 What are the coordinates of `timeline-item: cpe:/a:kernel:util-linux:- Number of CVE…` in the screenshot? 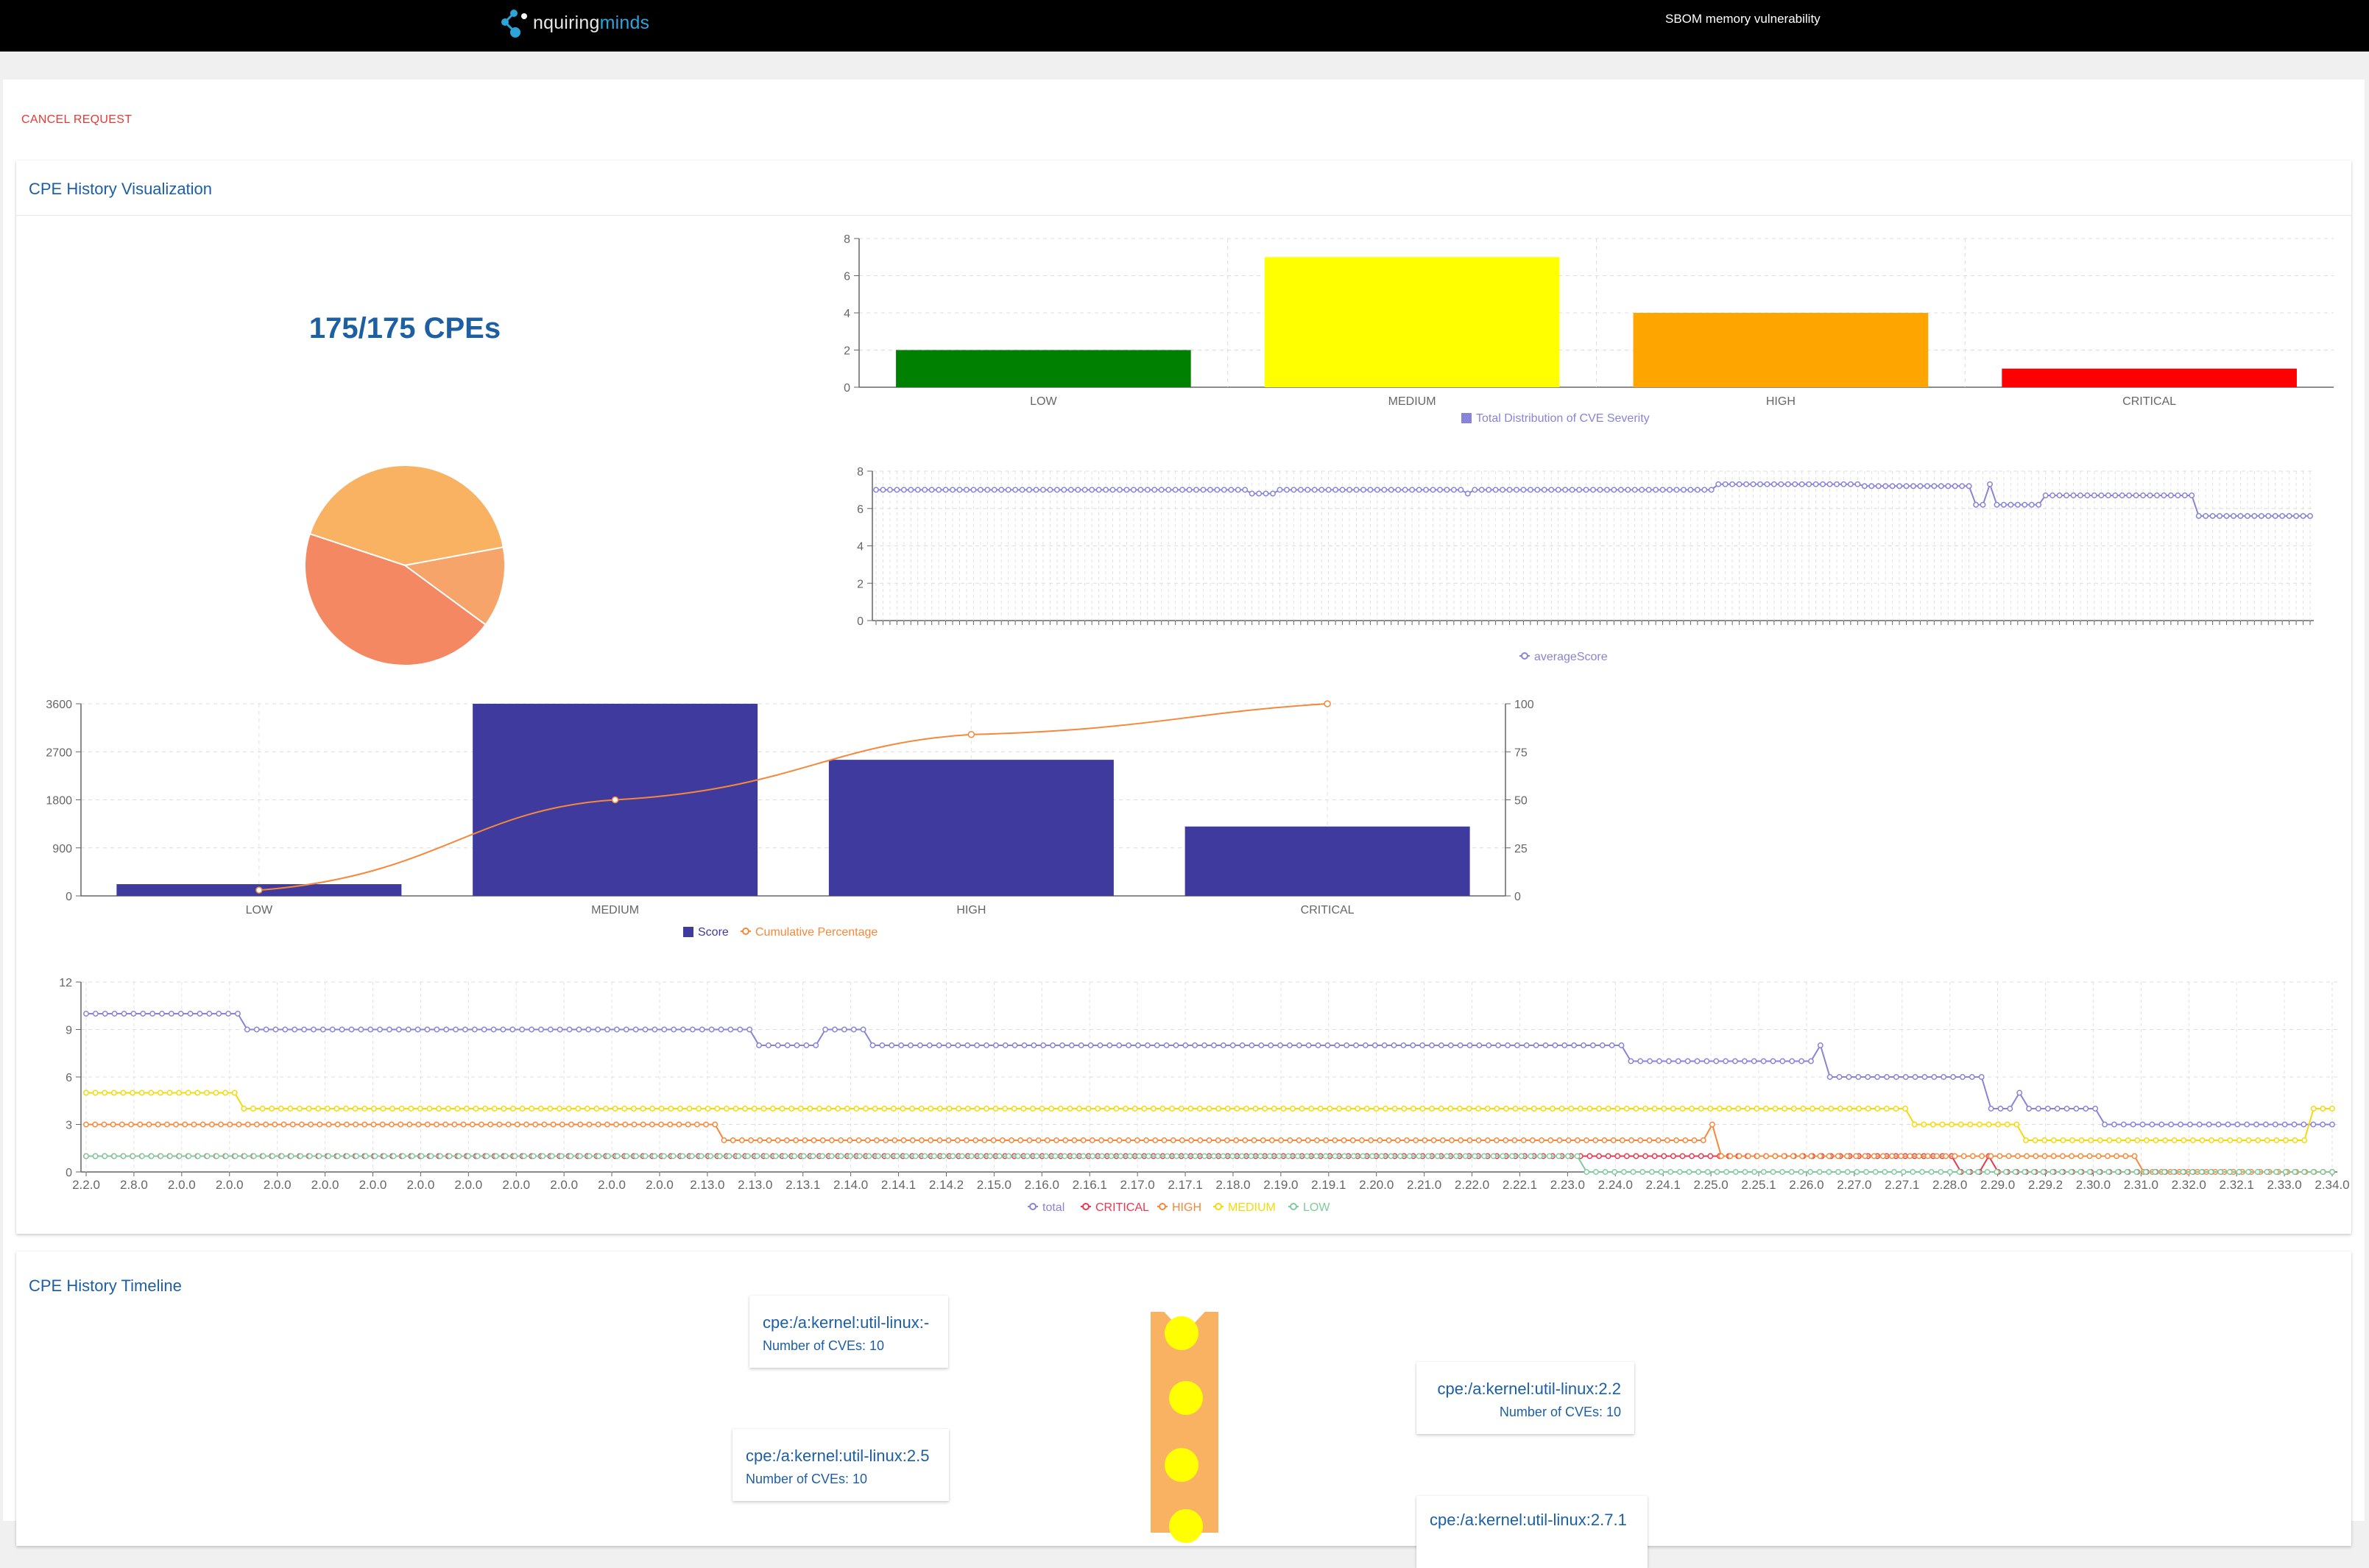 It's located at (848, 1332).